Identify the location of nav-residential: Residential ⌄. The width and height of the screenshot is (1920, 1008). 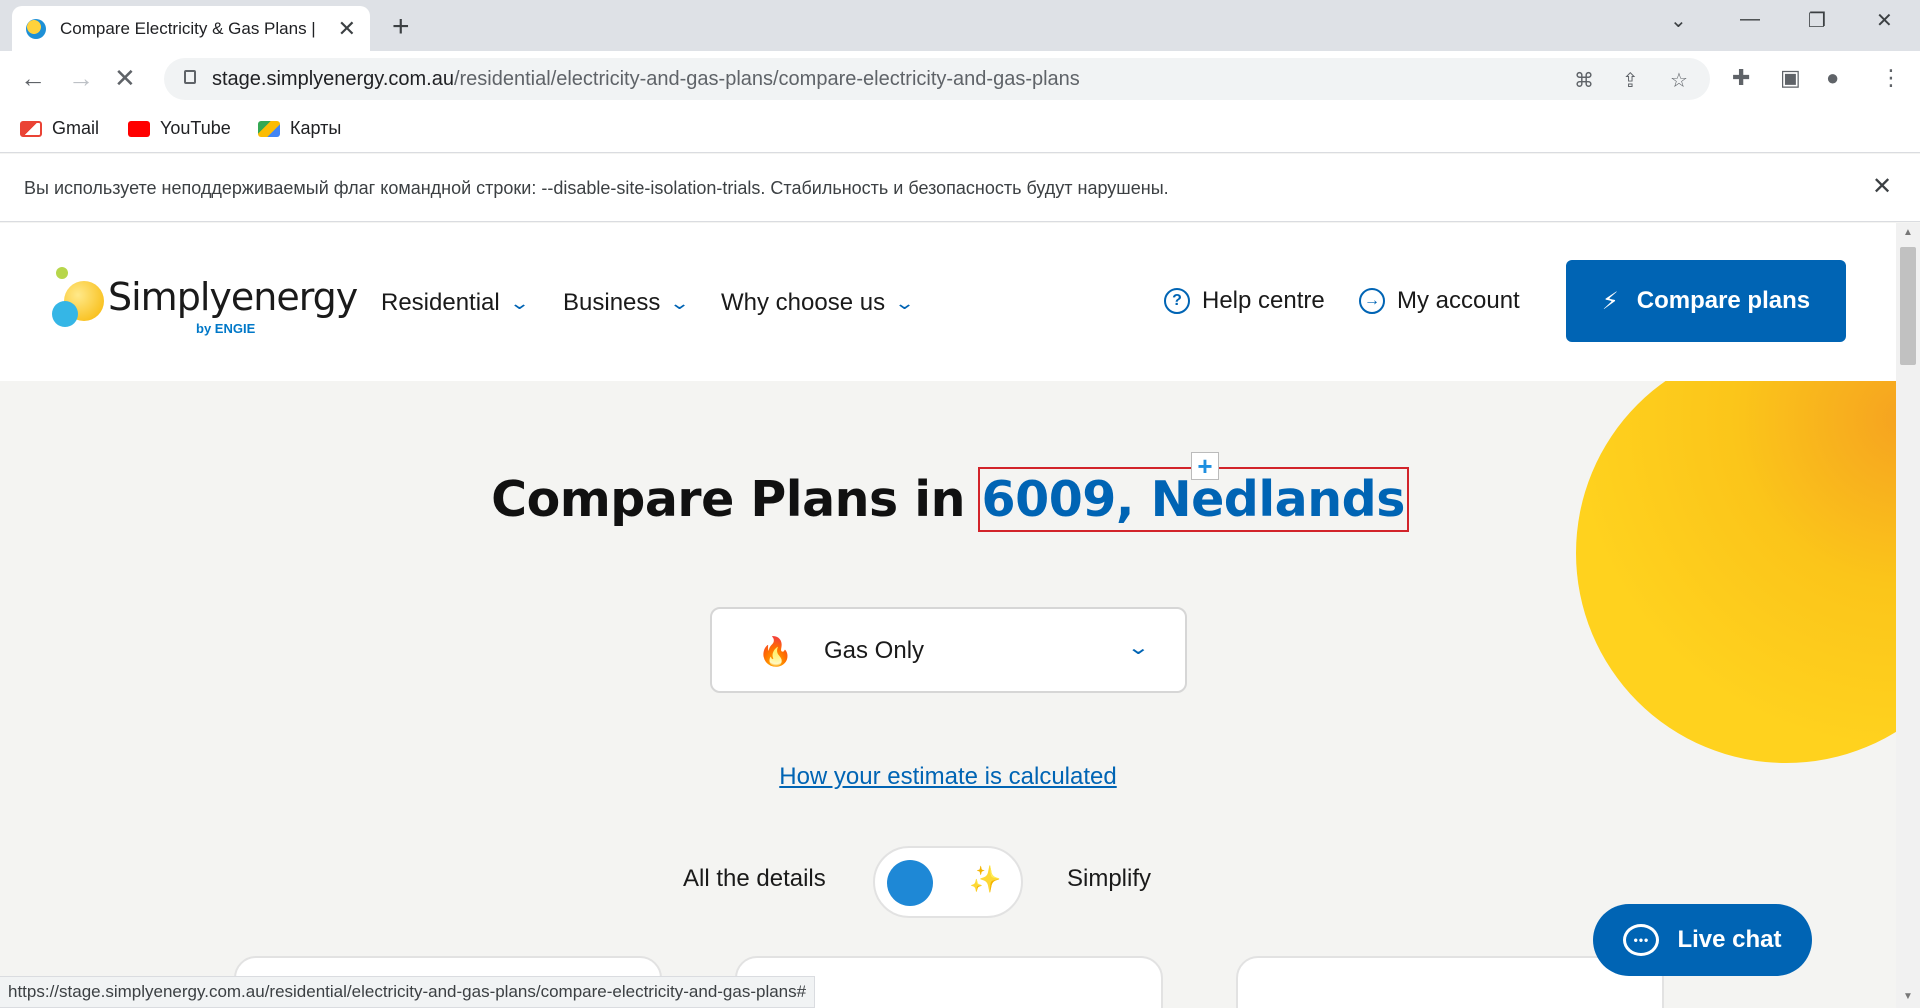
(455, 303).